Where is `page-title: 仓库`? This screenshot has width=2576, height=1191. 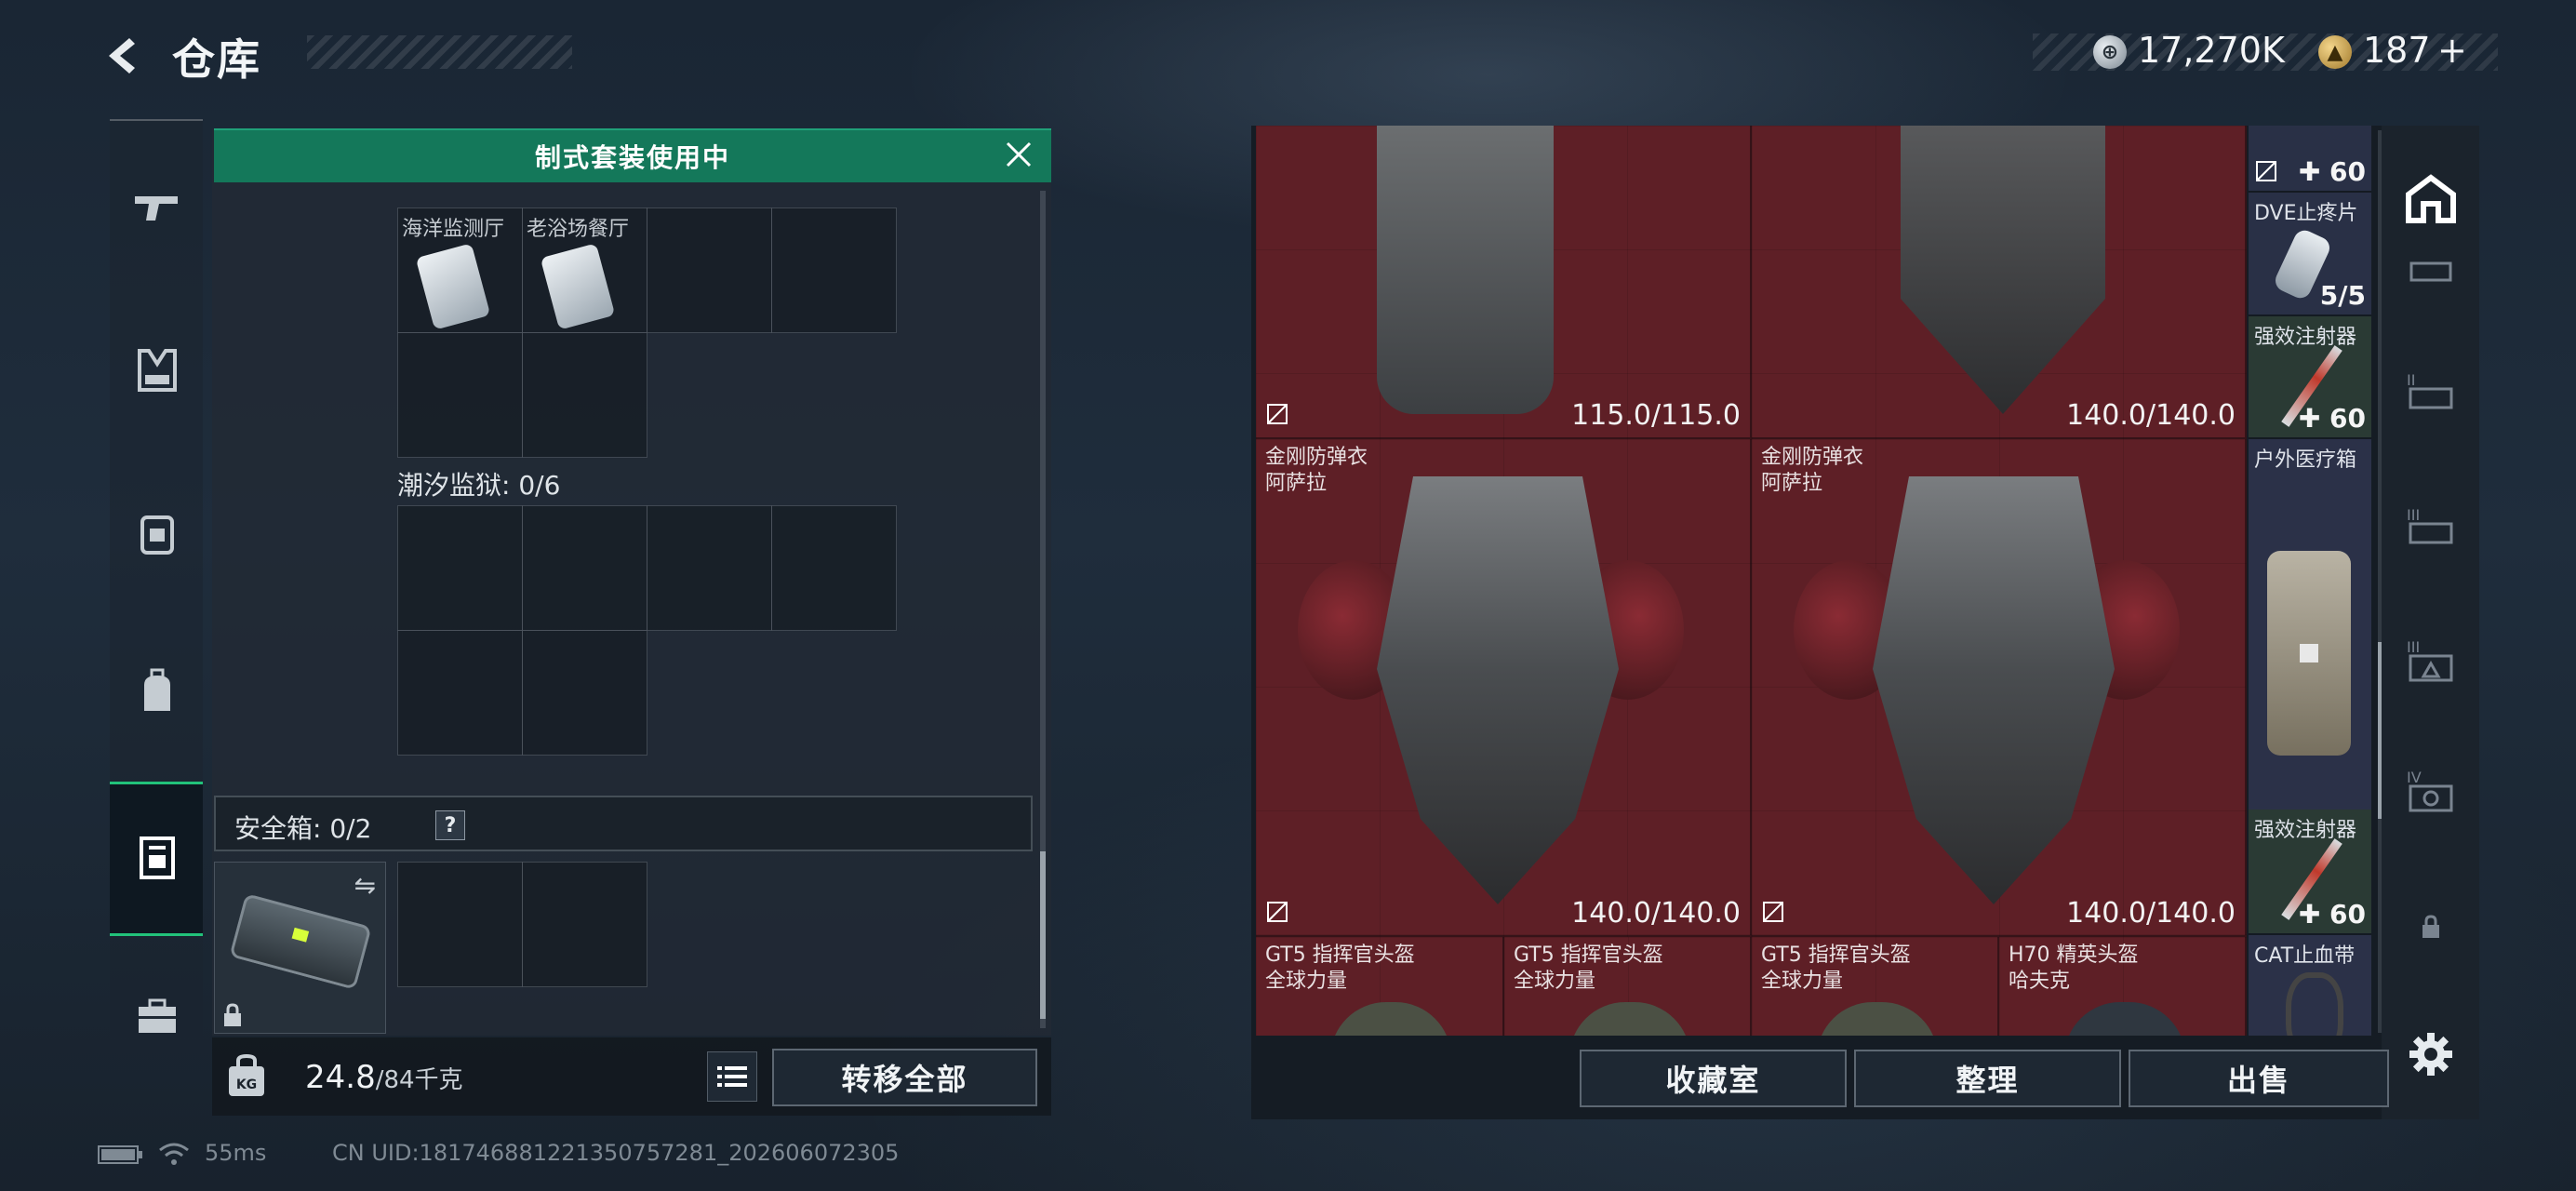
page-title: 仓库 is located at coordinates (216, 59).